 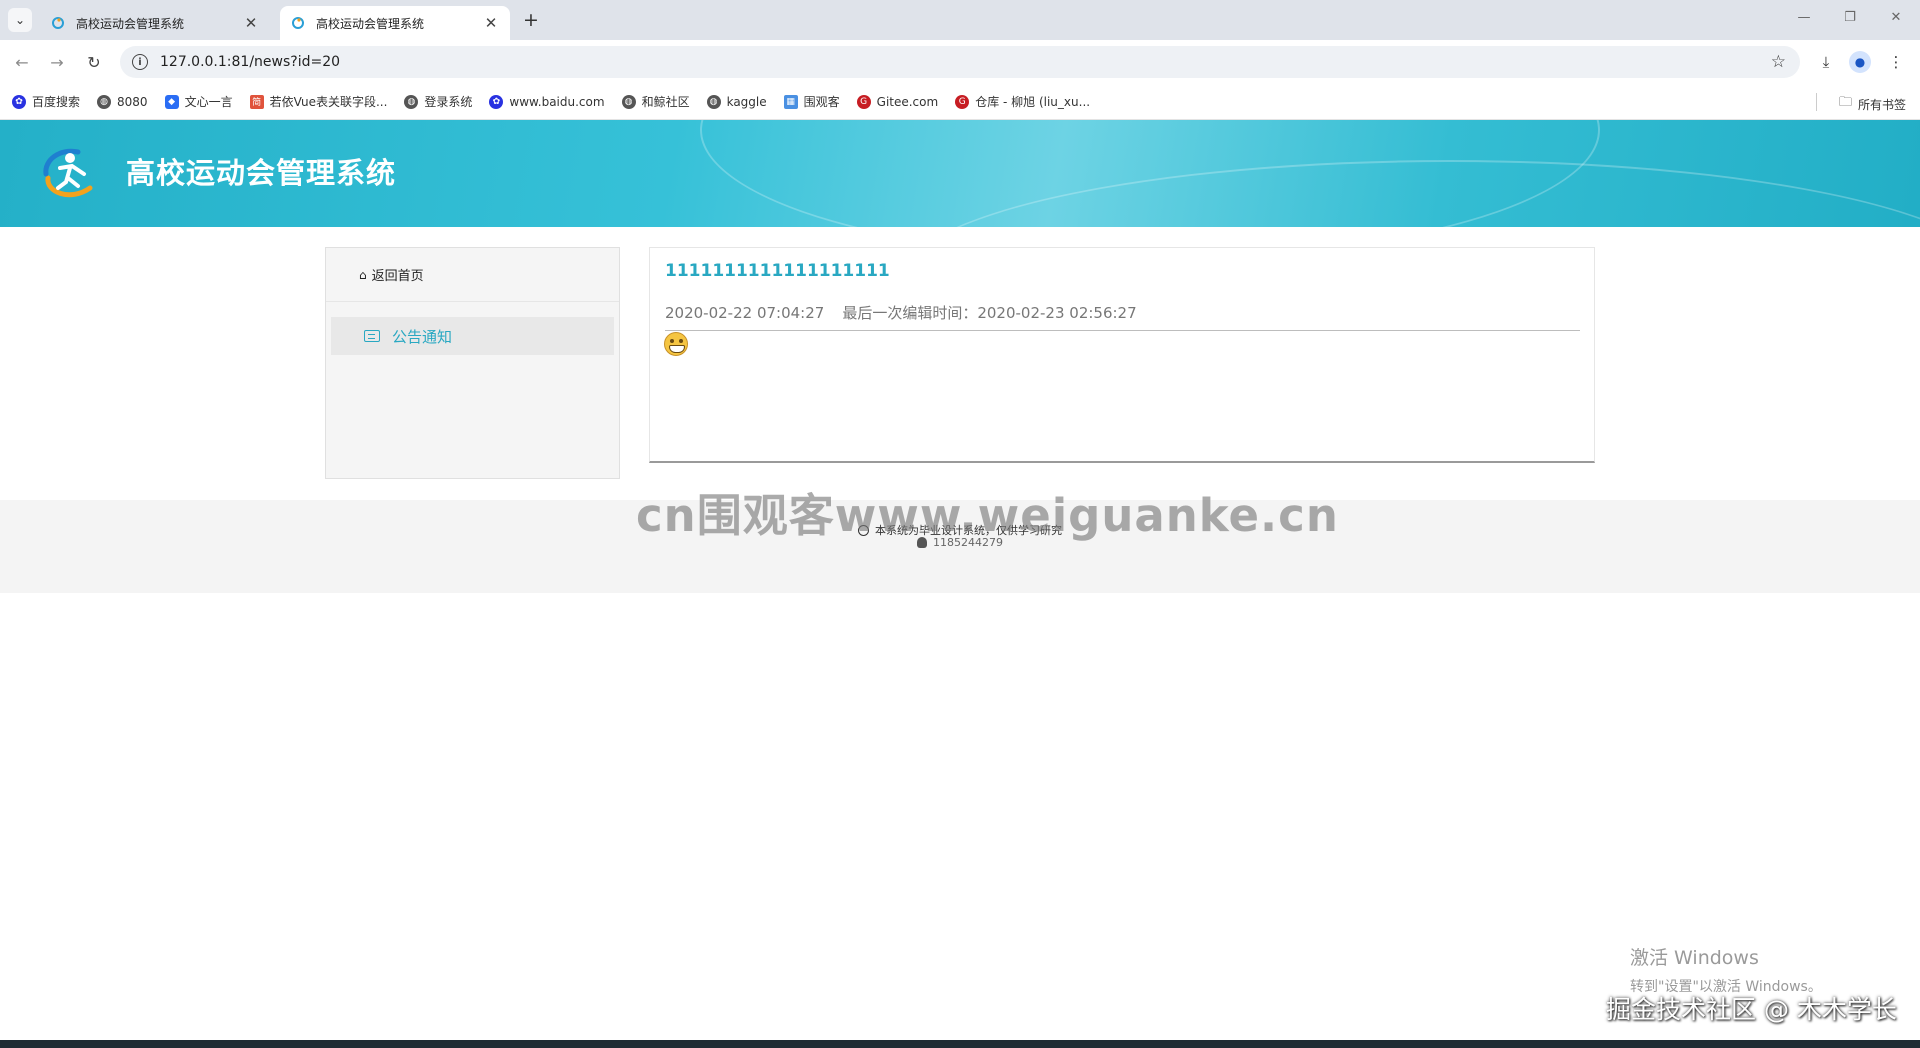 What do you see at coordinates (1881, 104) in the screenshot?
I see `all-bookmarks-label: 所有书签` at bounding box center [1881, 104].